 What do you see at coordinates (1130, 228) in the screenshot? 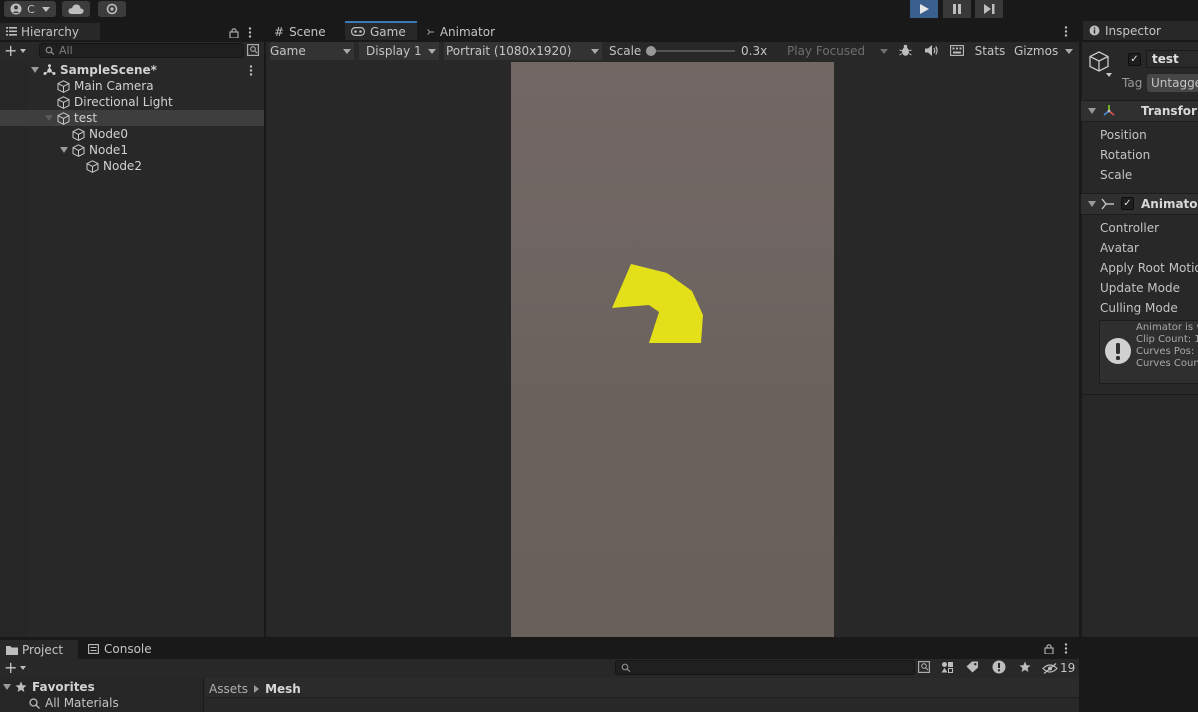
I see `controller-label: Controller` at bounding box center [1130, 228].